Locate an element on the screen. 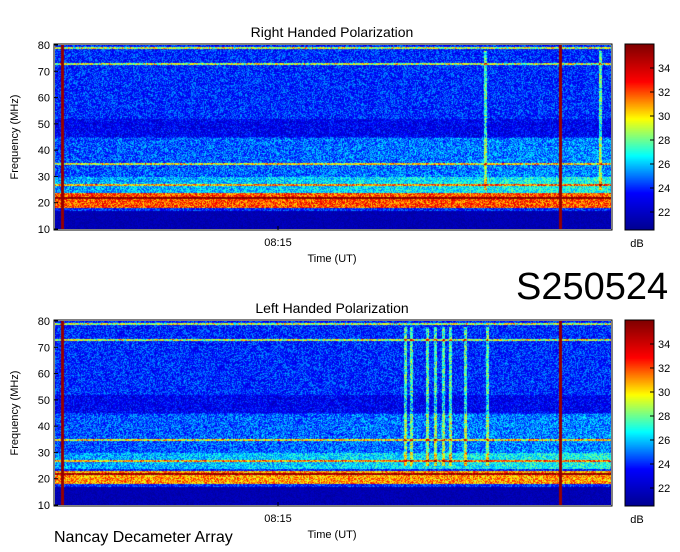 The image size is (680, 552). bottom-colorbar is located at coordinates (639, 413).